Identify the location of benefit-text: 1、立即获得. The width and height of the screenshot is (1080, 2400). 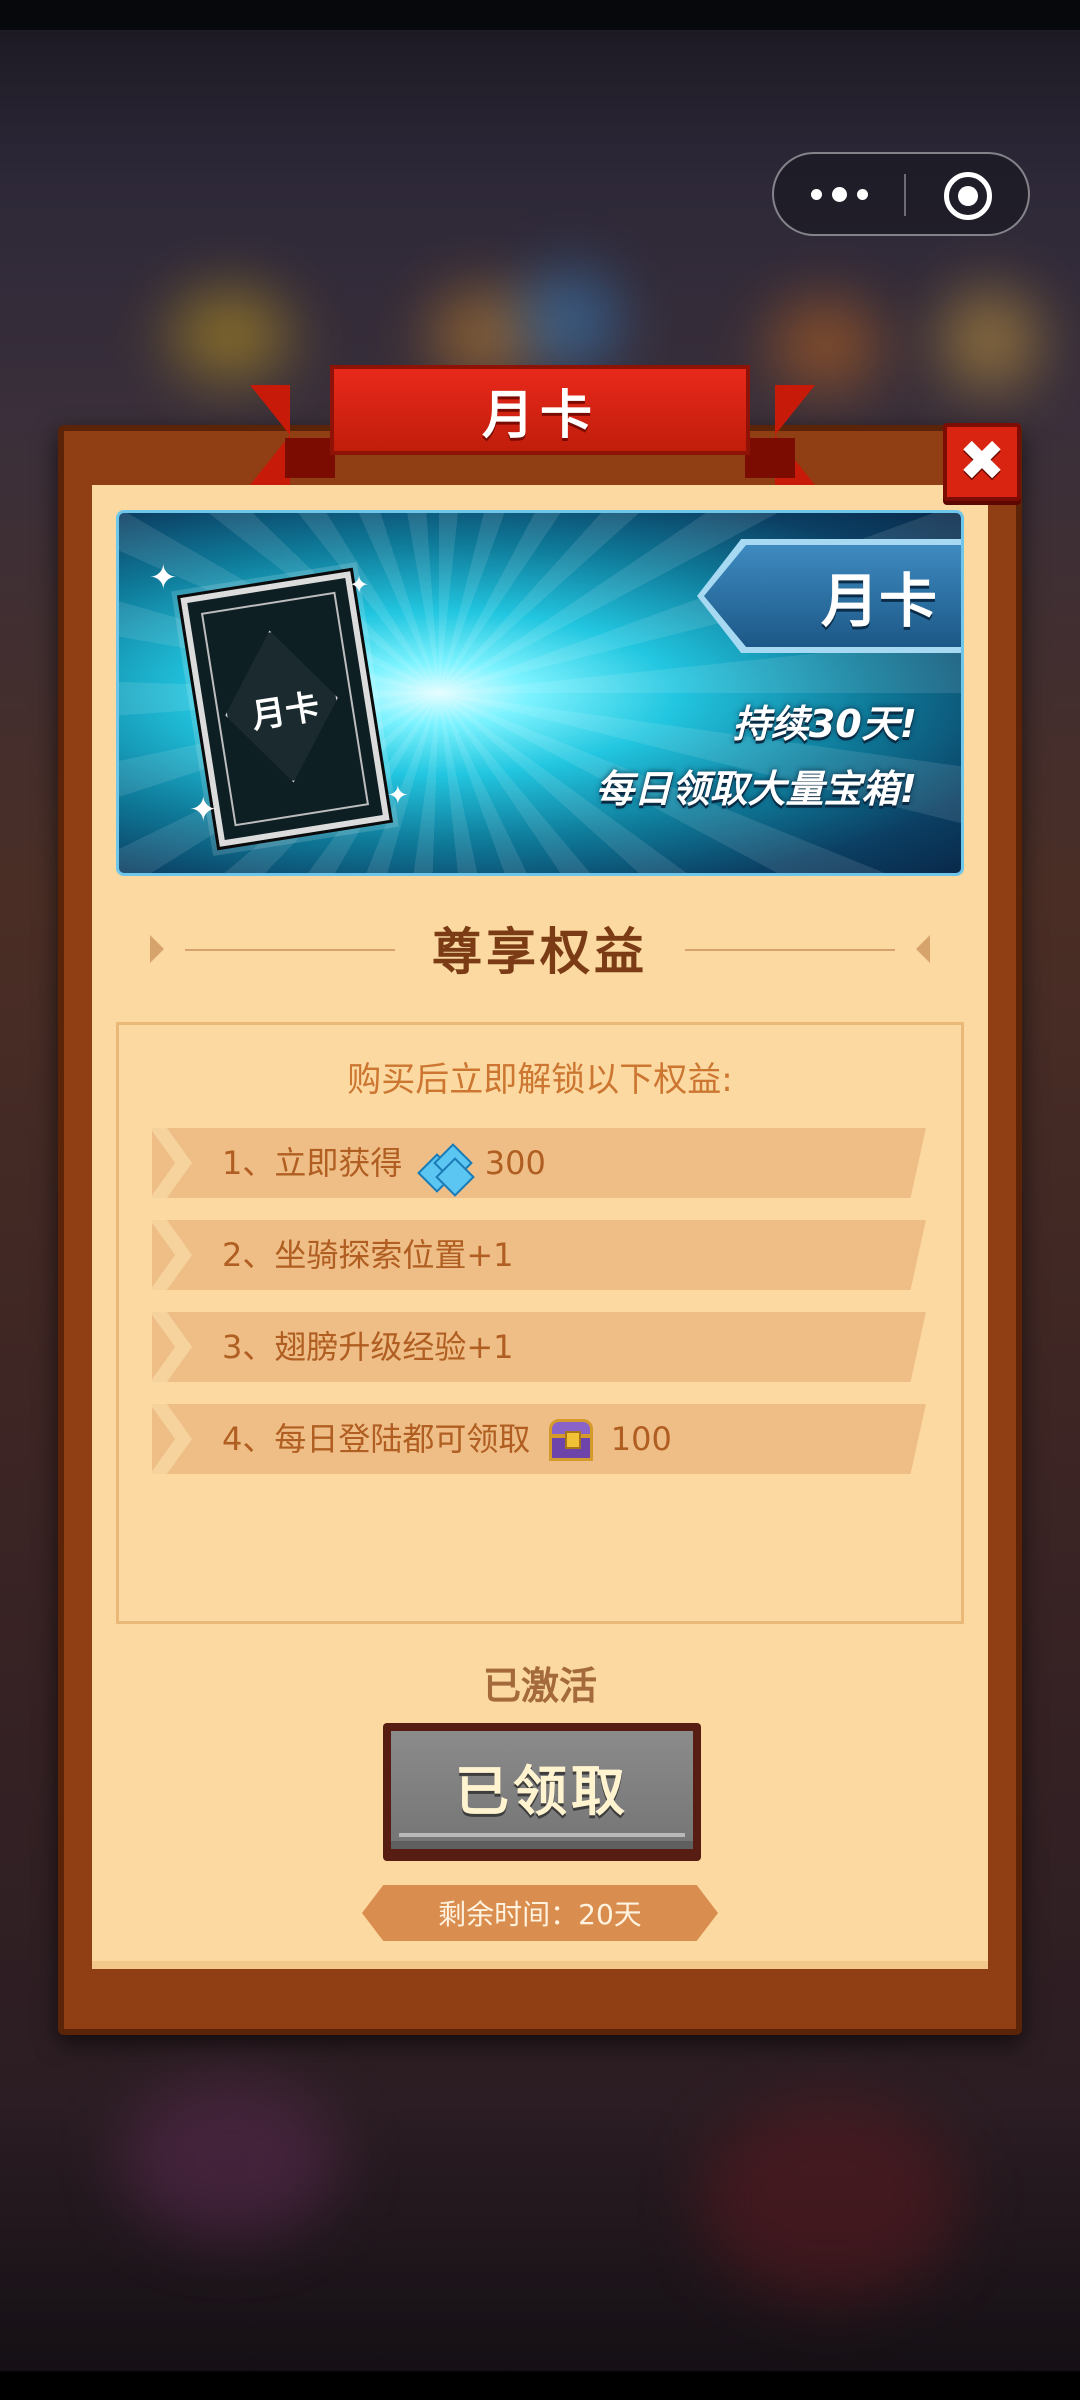
(312, 1163).